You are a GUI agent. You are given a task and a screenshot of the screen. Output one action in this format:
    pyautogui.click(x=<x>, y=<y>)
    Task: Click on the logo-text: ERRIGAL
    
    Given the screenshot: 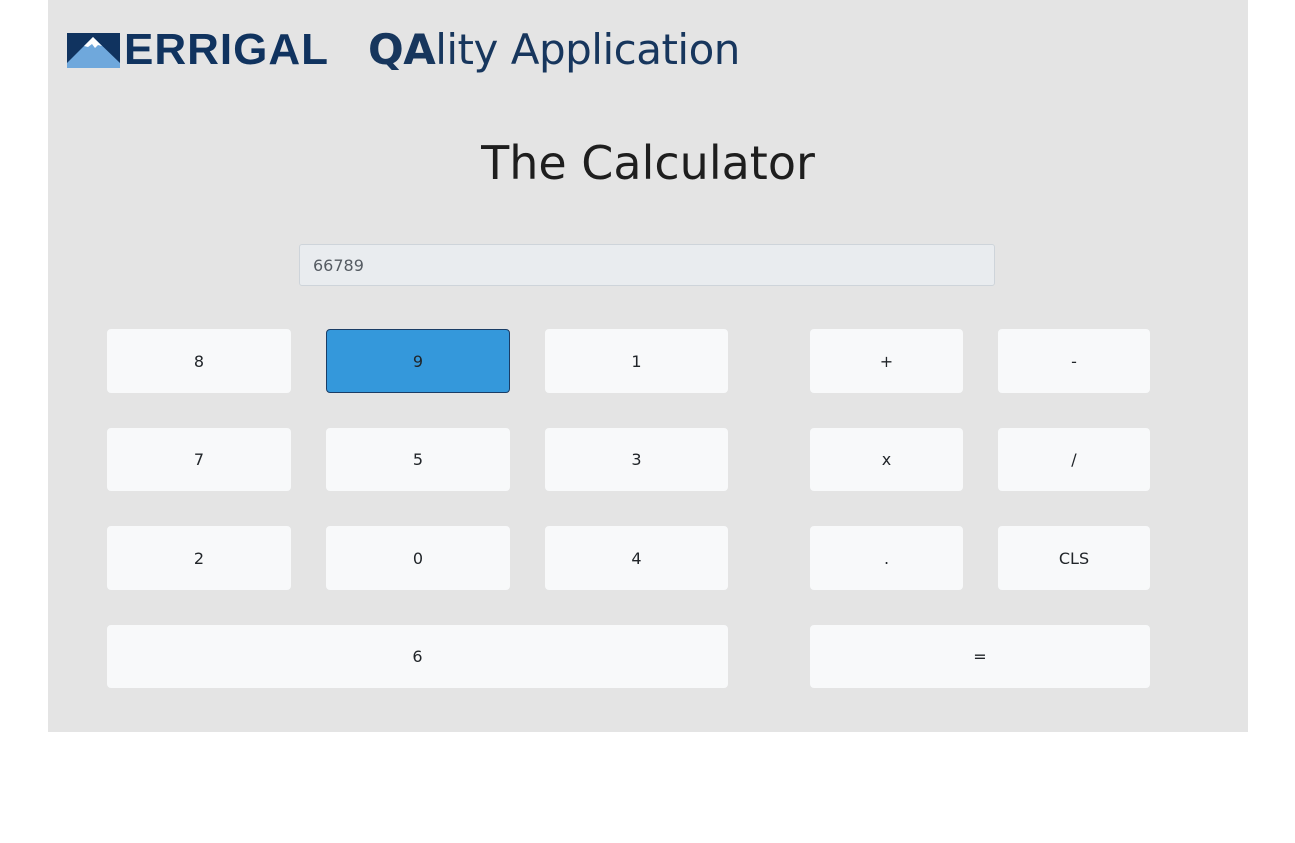 What is the action you would take?
    pyautogui.click(x=226, y=49)
    